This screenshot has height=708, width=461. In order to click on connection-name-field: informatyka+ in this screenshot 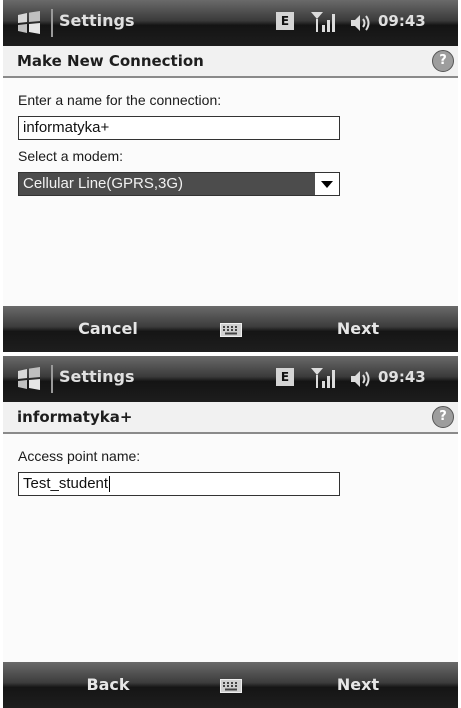, I will do `click(179, 128)`.